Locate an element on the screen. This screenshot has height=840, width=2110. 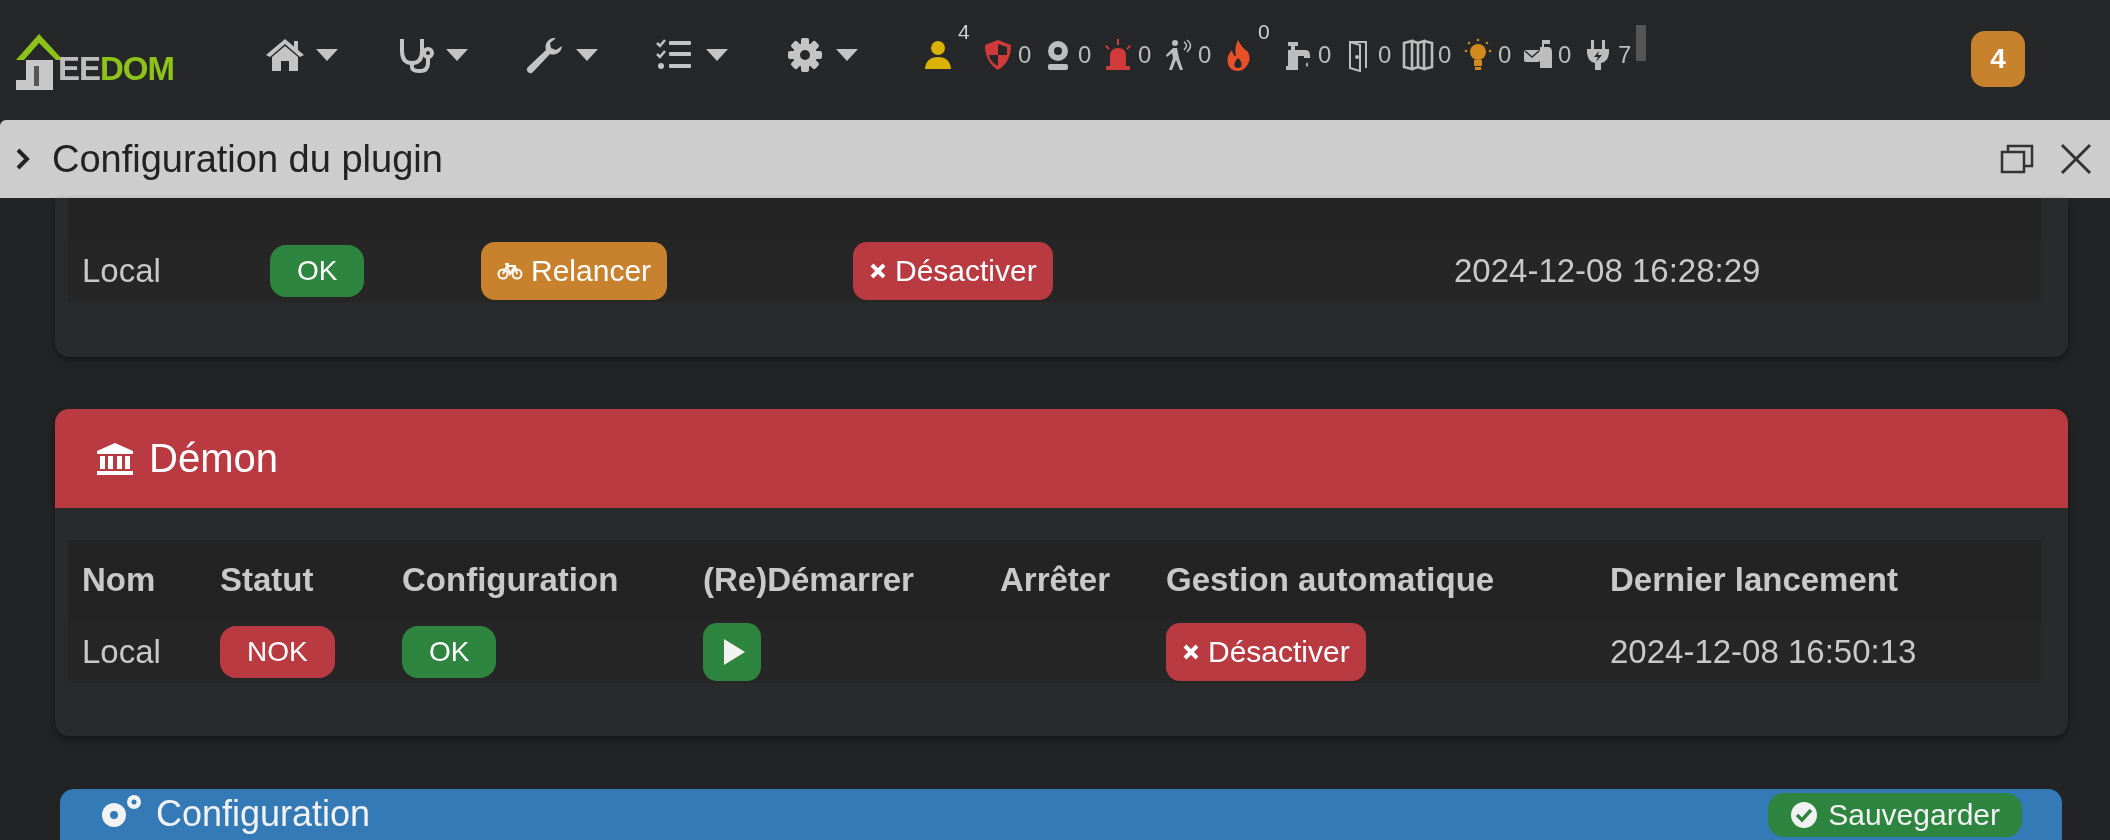
daemon-title: Démon is located at coordinates (213, 458).